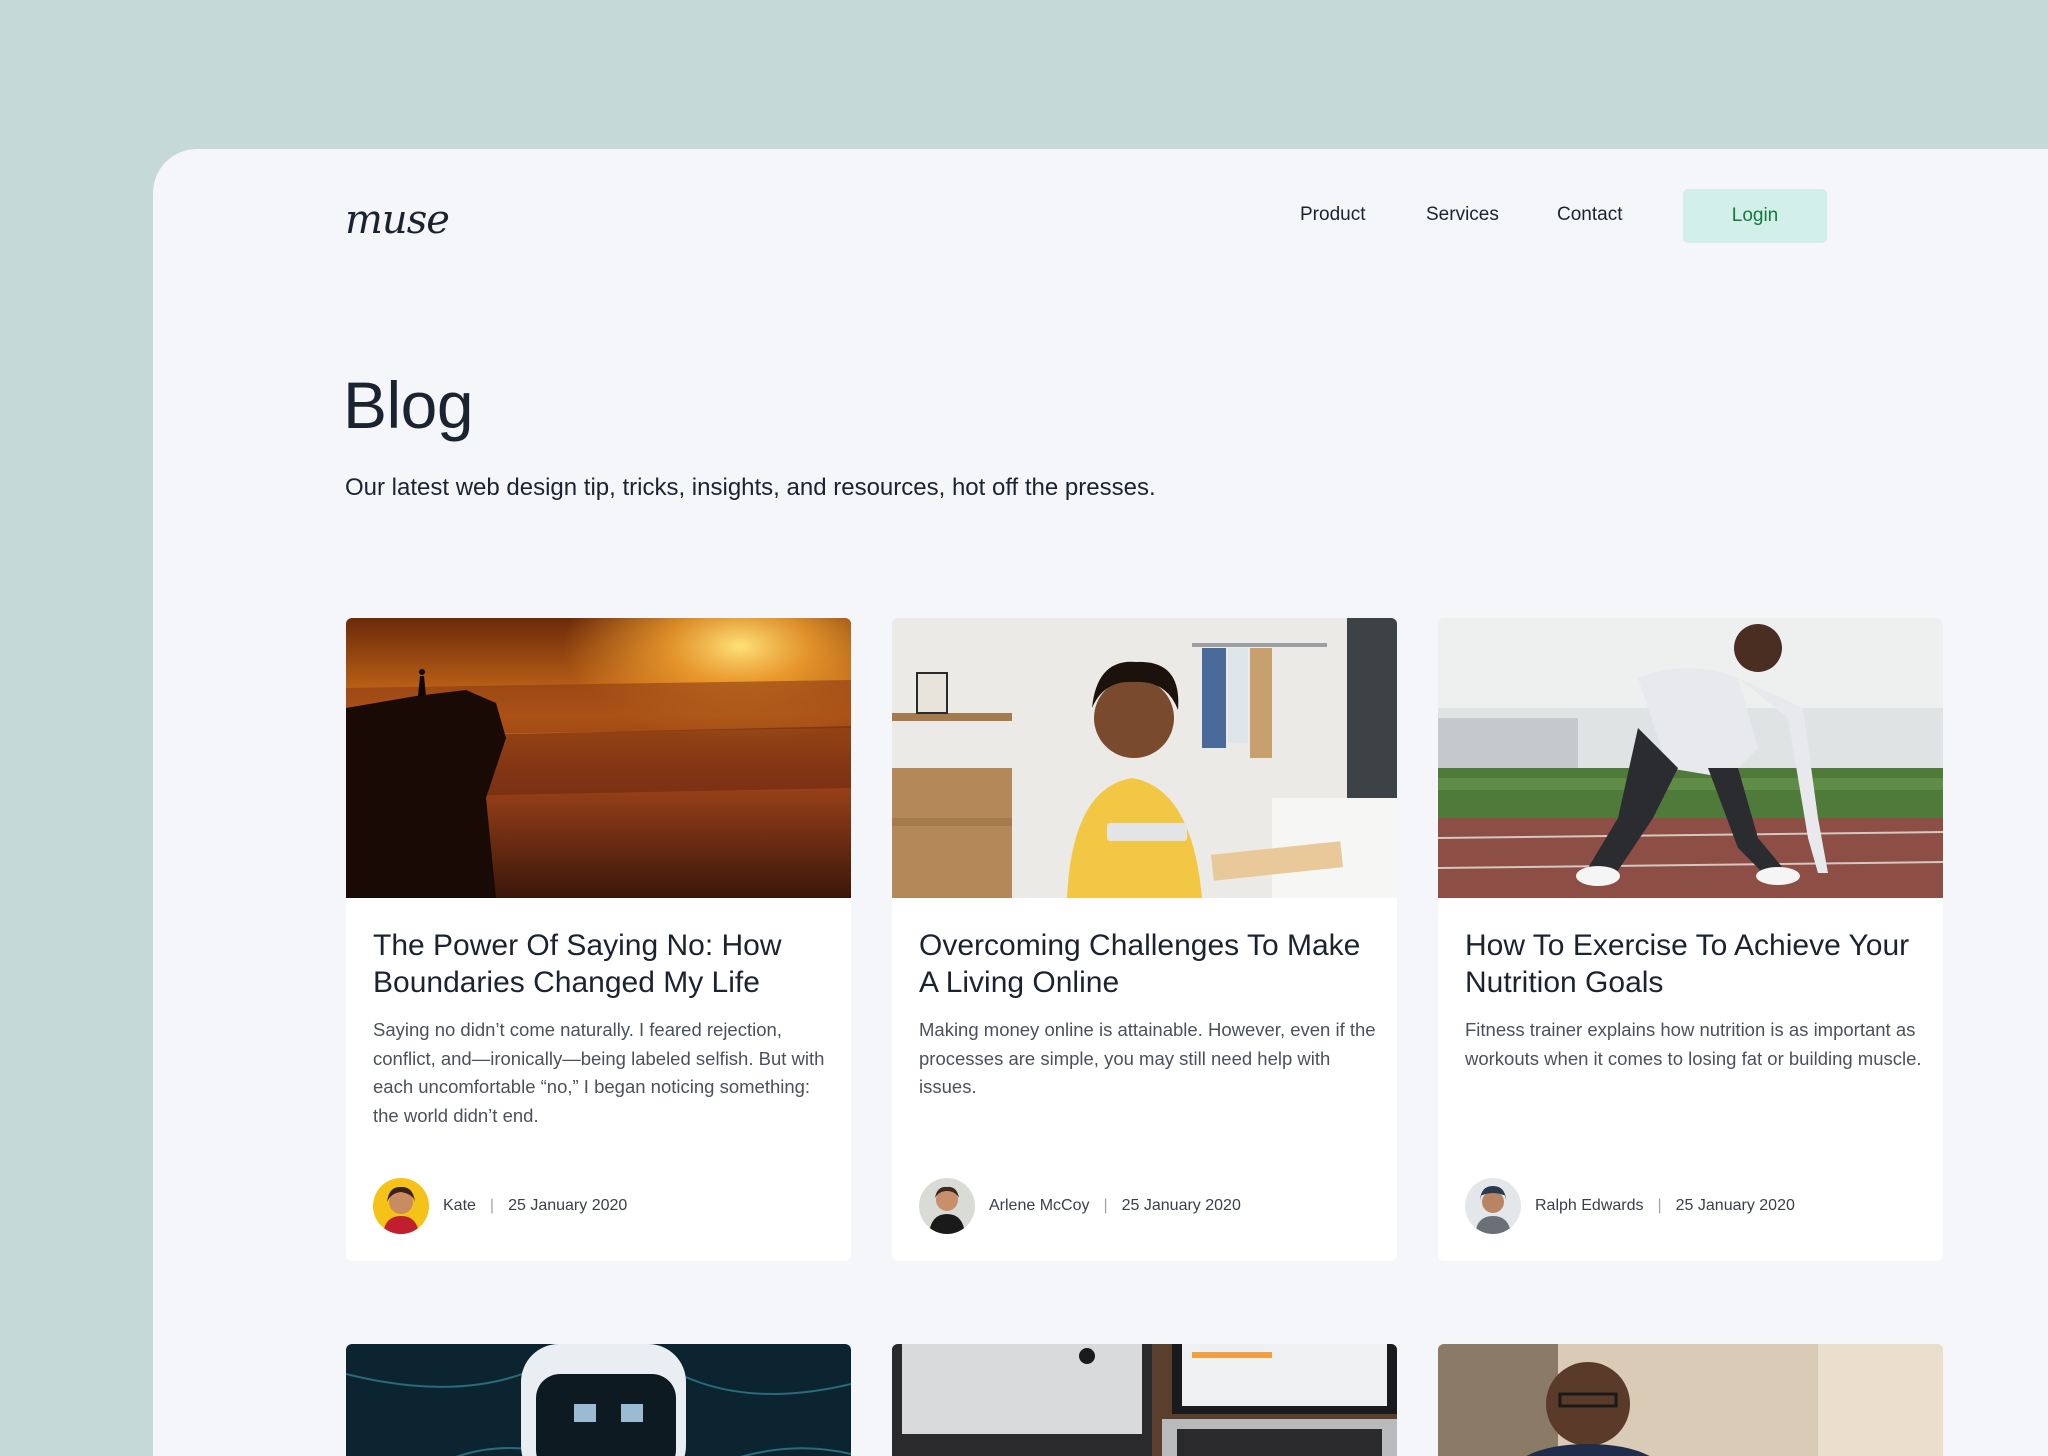 This screenshot has height=1456, width=2048. What do you see at coordinates (598, 758) in the screenshot?
I see `sunset-cliff-photo` at bounding box center [598, 758].